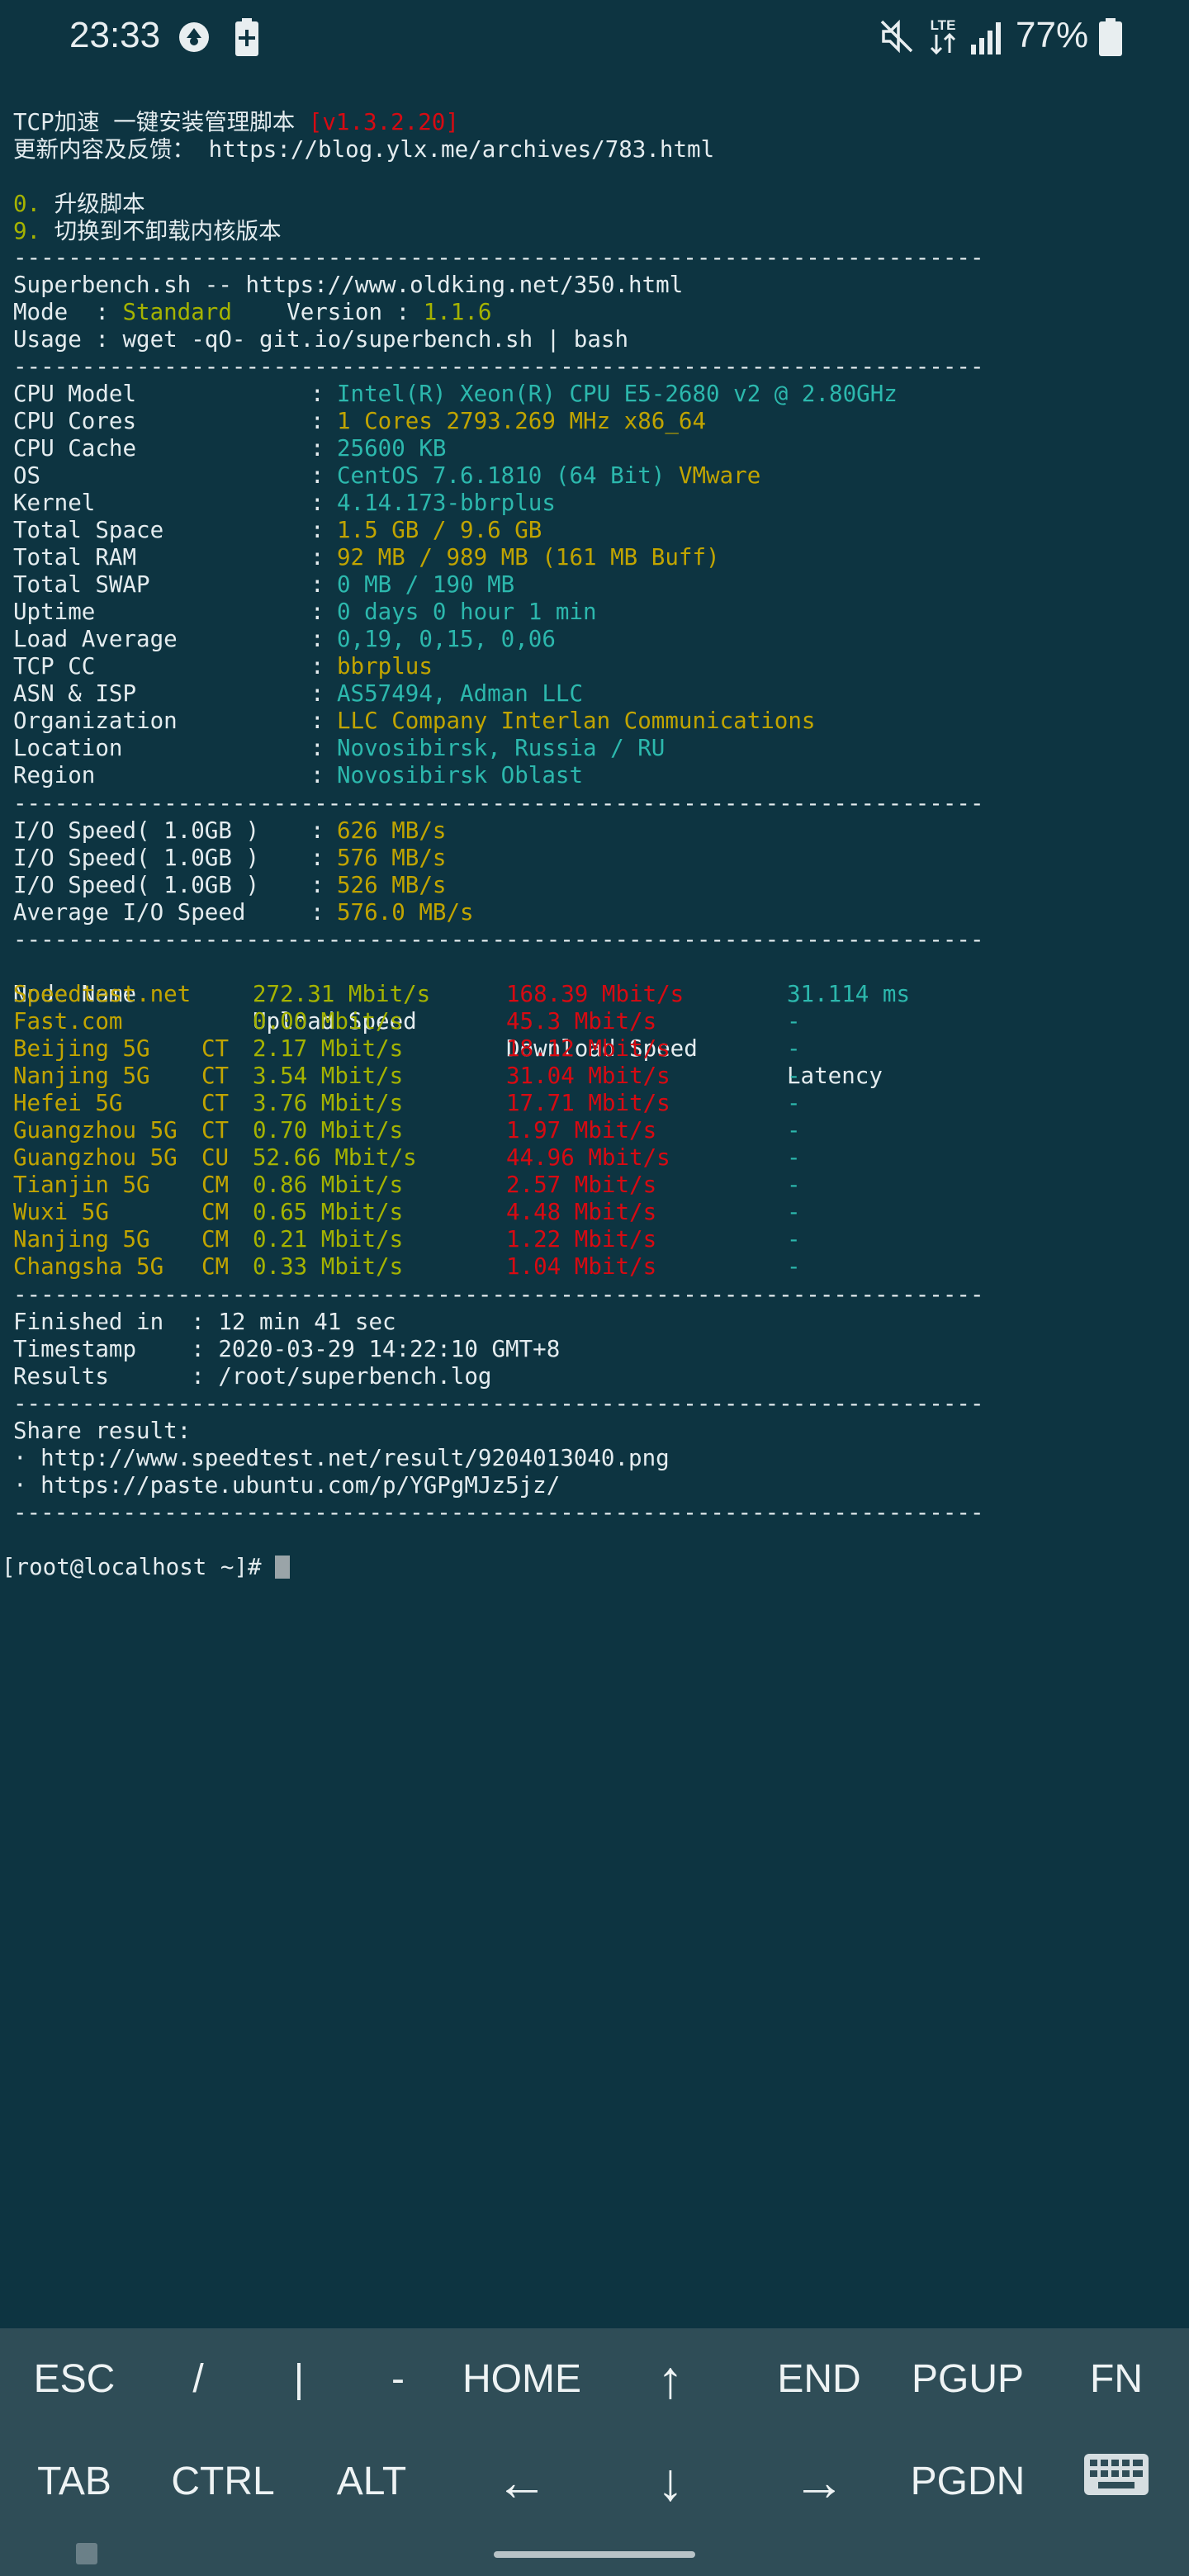  What do you see at coordinates (384, 858) in the screenshot?
I see `io-speed-row: I/O Speed( 1.0GB ): 576 MB/s` at bounding box center [384, 858].